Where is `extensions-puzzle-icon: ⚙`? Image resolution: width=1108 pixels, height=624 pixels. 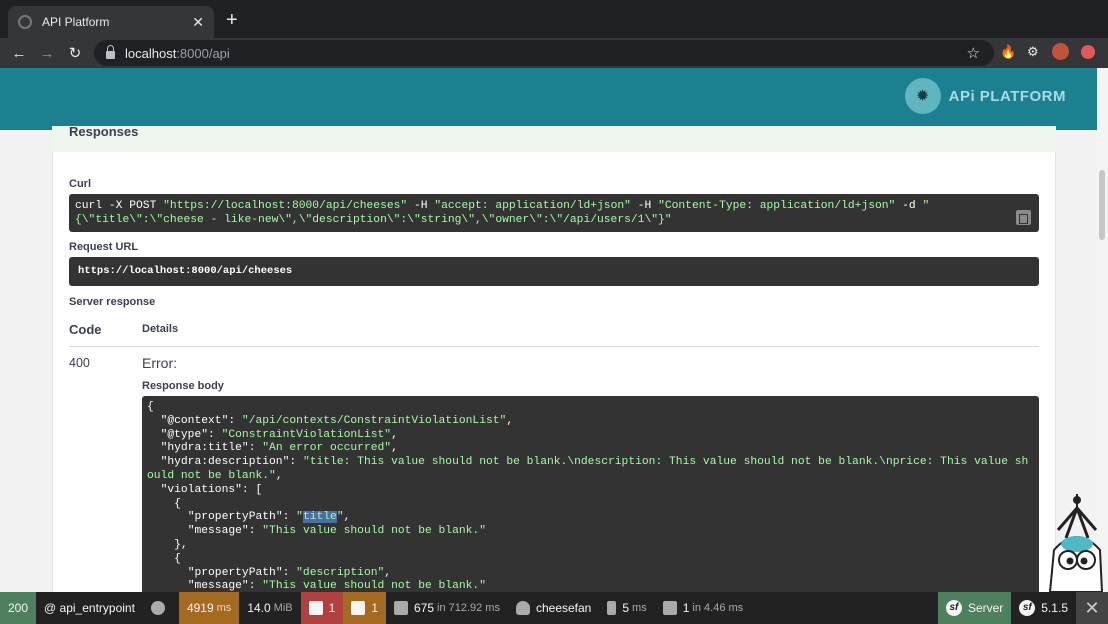
extensions-puzzle-icon: ⚙ is located at coordinates (1033, 52).